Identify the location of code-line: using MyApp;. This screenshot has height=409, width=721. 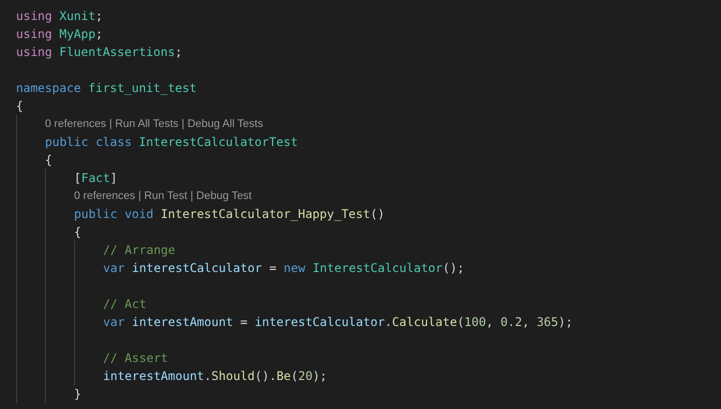
(59, 34).